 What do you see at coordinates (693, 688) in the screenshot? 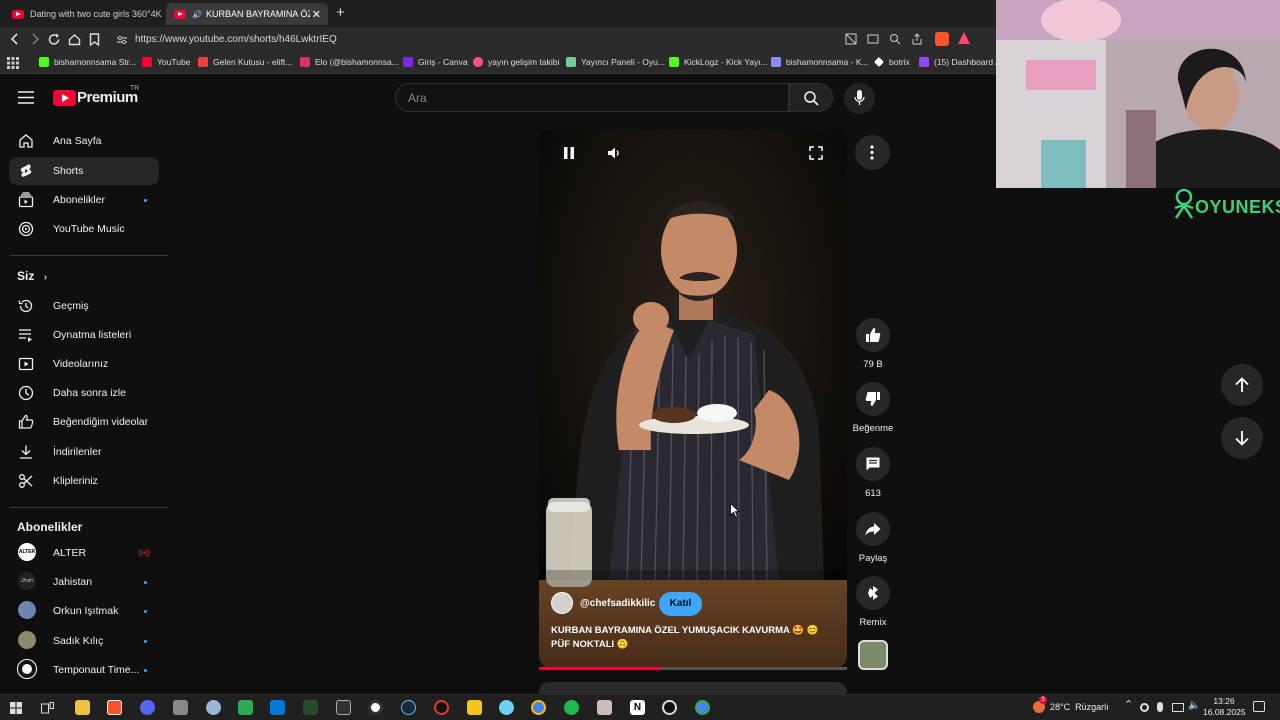
I see `next-short-preview` at bounding box center [693, 688].